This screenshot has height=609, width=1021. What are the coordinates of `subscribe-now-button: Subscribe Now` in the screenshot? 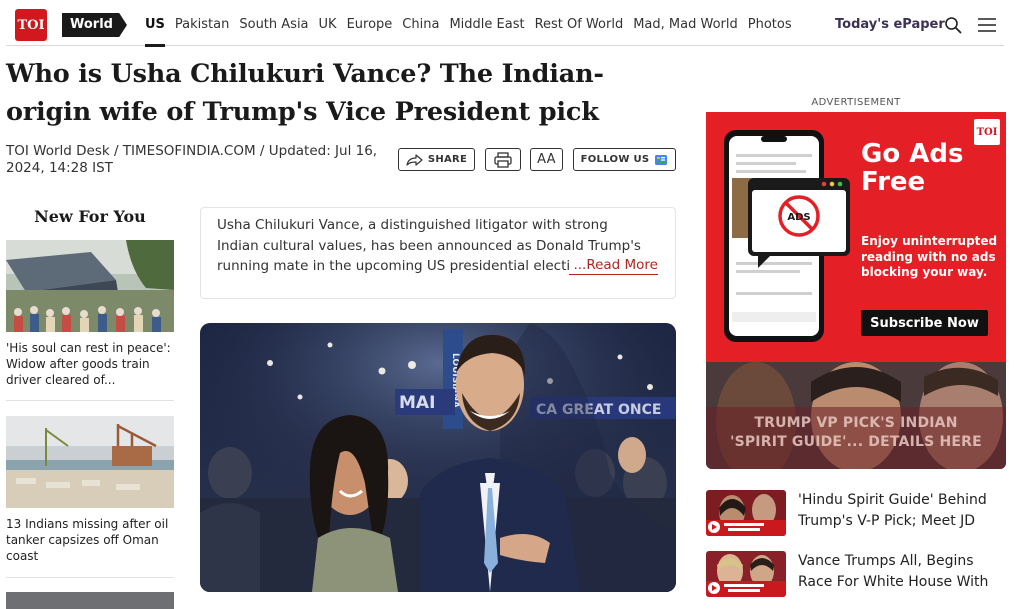 It's located at (924, 323).